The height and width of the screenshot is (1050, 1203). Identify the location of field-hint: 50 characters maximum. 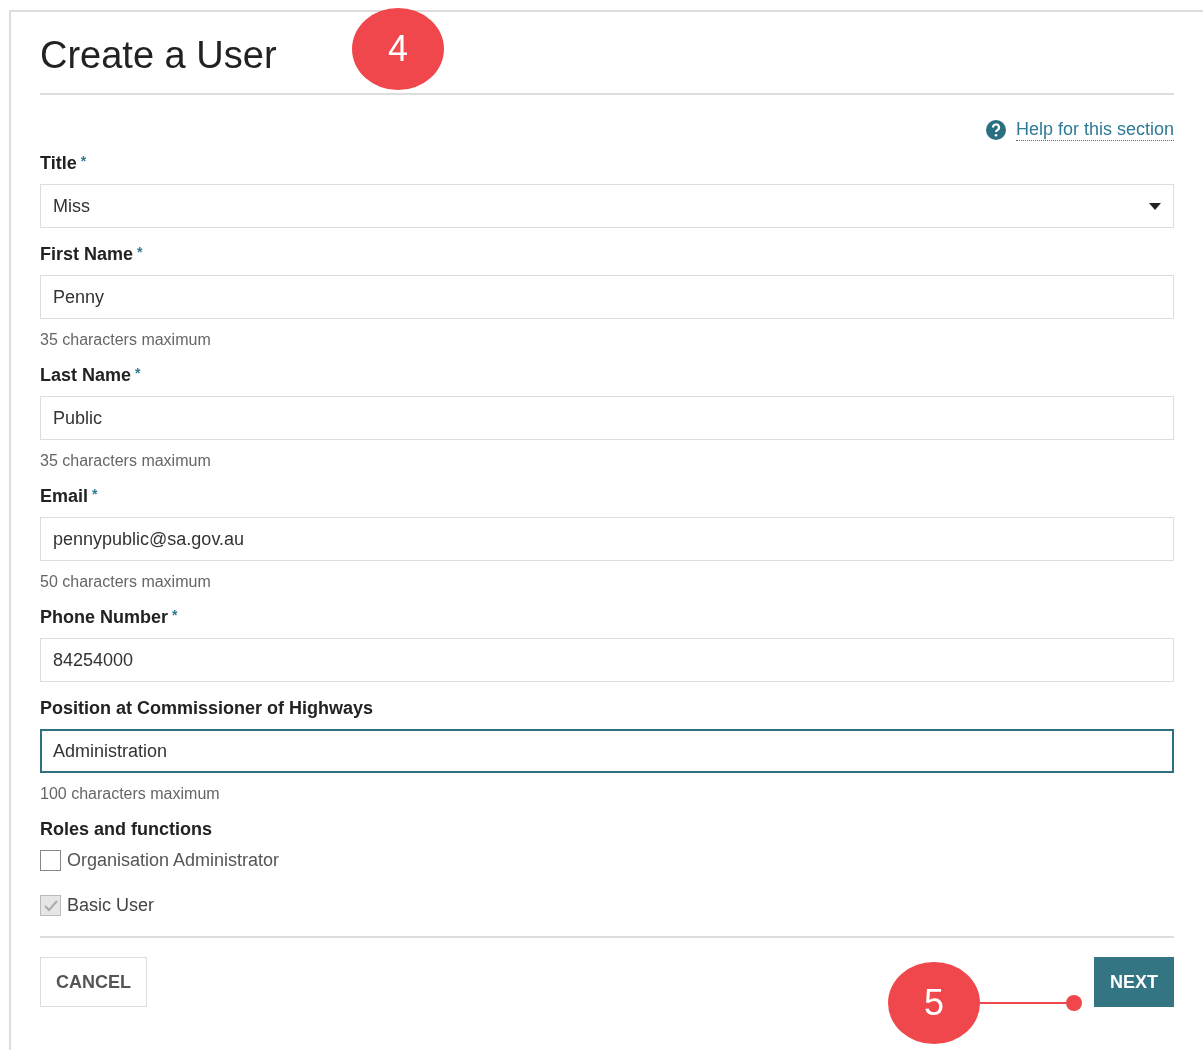
(126, 582).